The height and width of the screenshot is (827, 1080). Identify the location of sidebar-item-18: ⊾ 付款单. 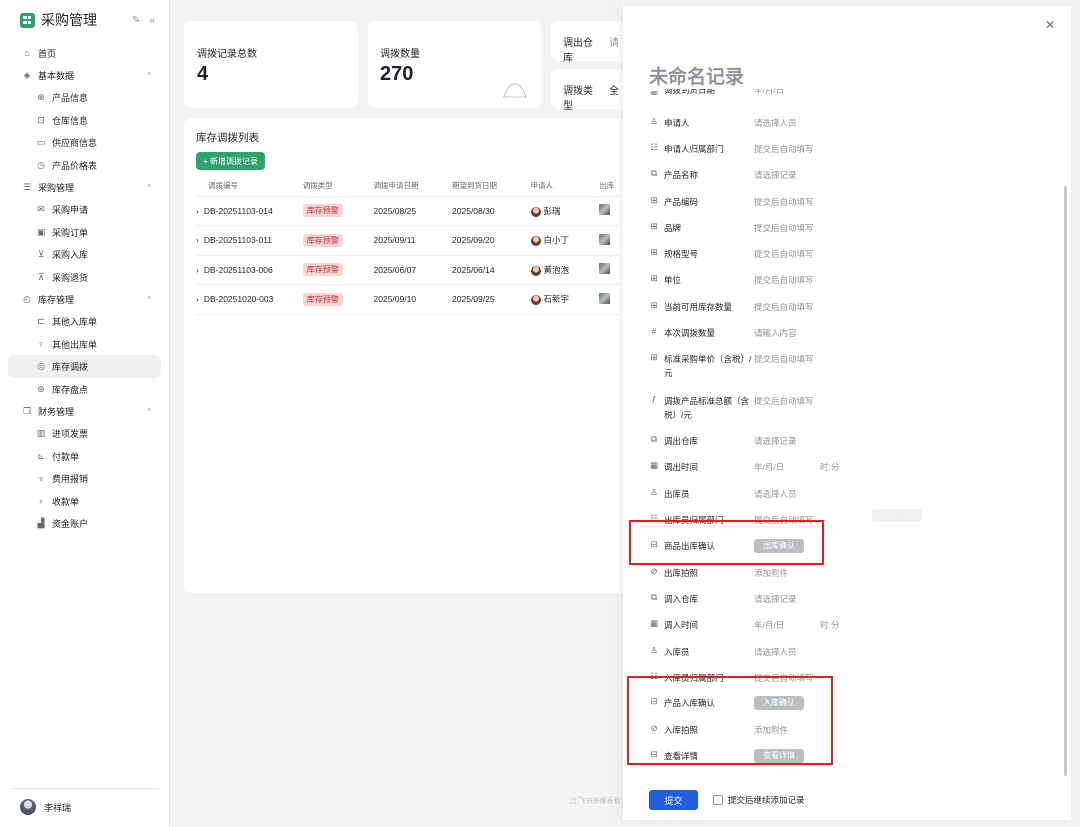
(84, 456).